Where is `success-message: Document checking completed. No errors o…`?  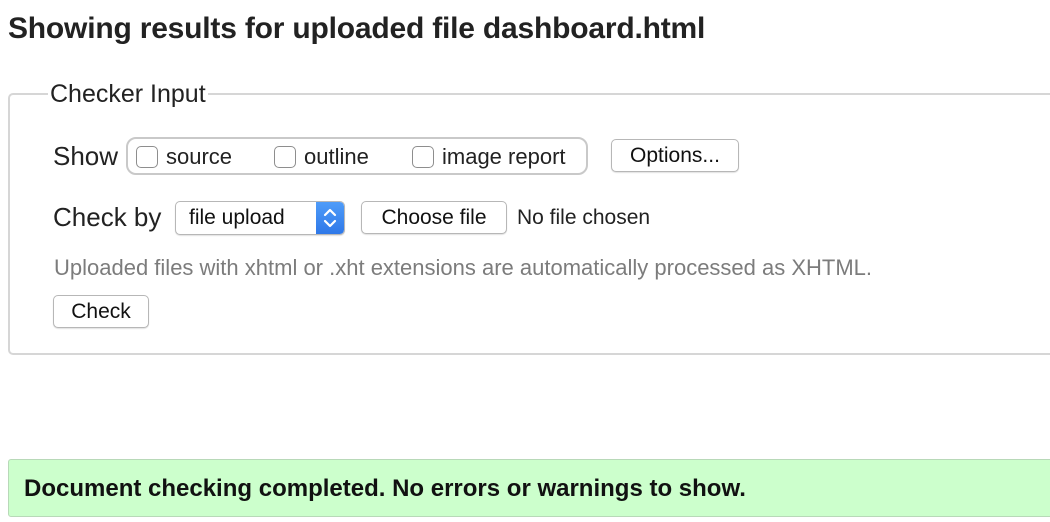
success-message: Document checking completed. No errors o… is located at coordinates (385, 488).